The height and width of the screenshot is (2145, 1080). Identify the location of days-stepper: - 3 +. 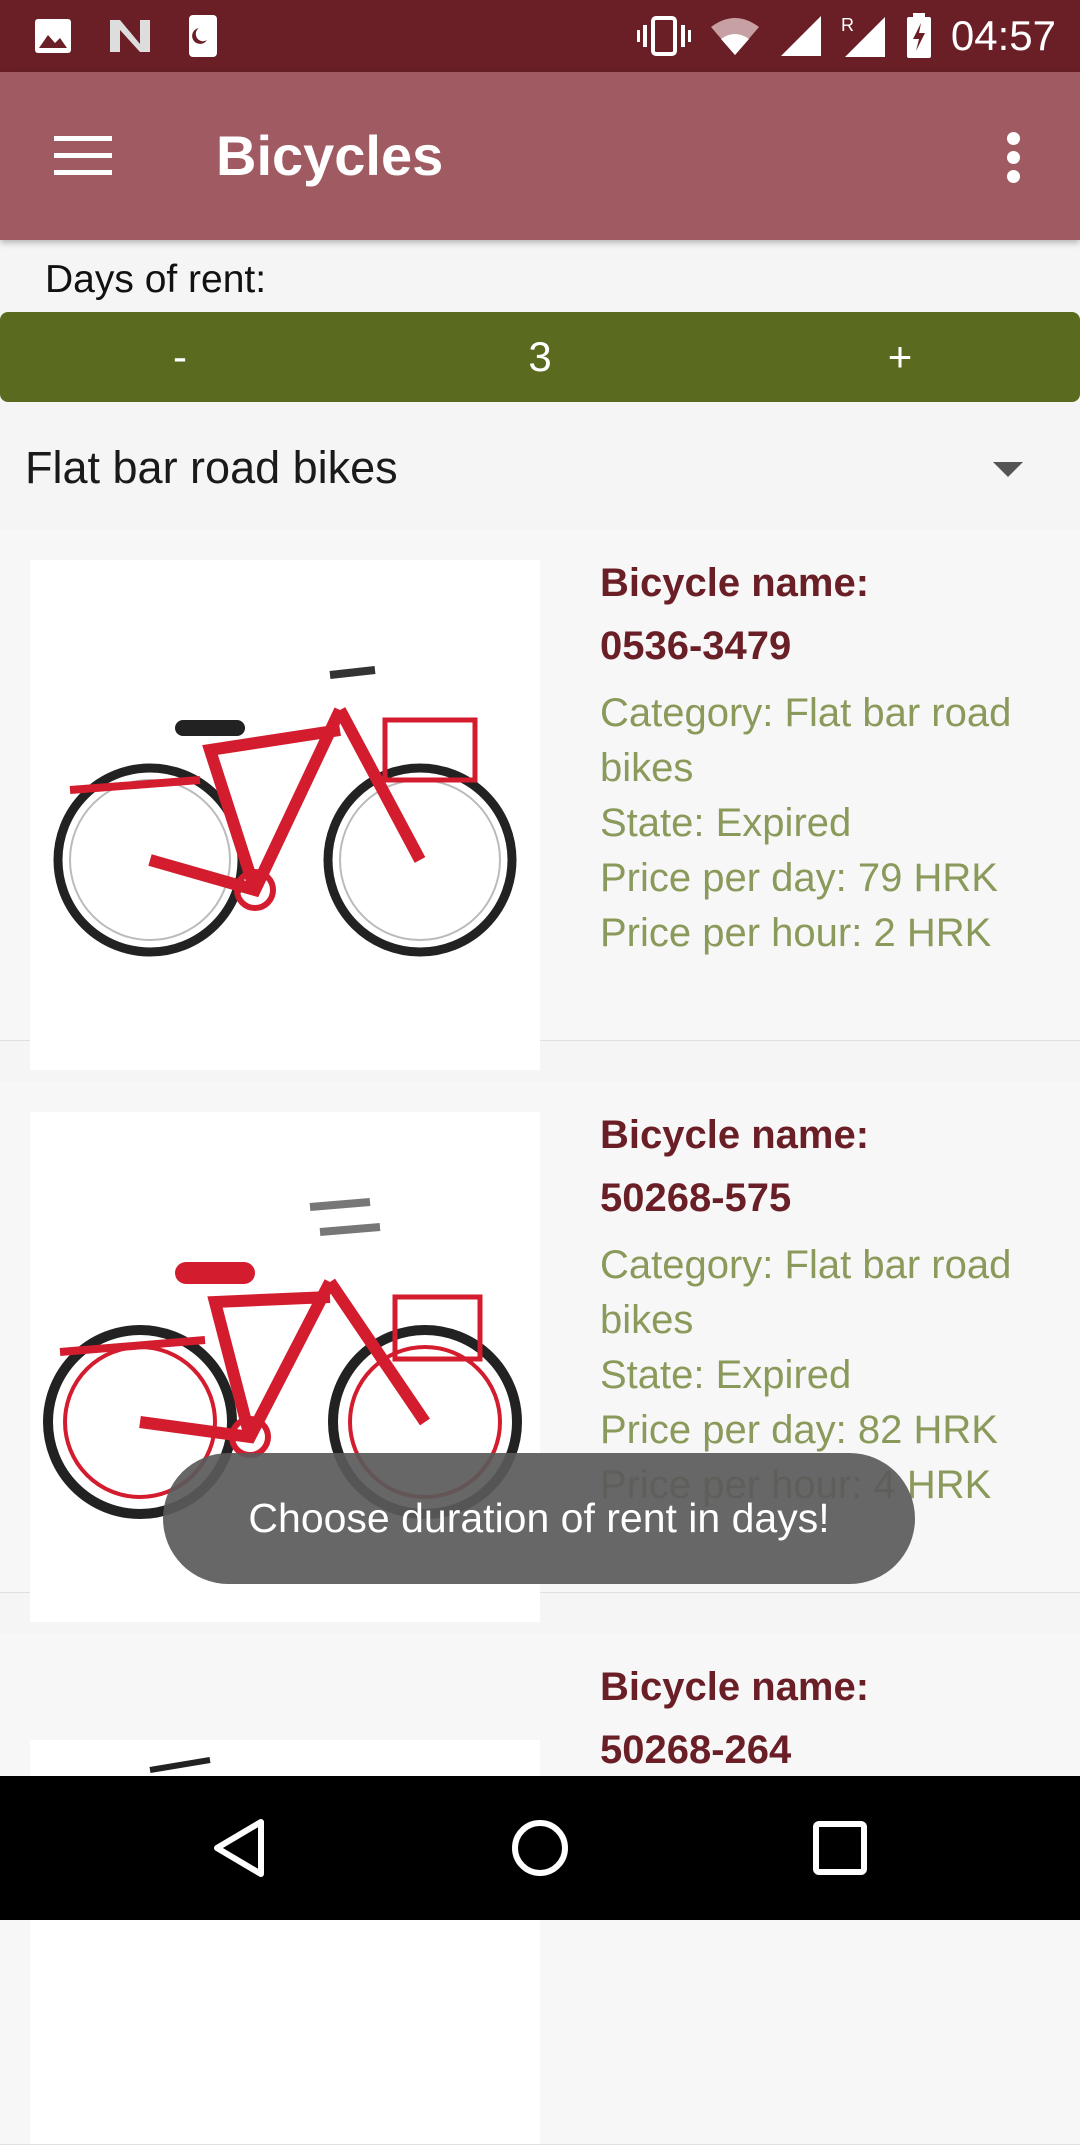
(540, 357).